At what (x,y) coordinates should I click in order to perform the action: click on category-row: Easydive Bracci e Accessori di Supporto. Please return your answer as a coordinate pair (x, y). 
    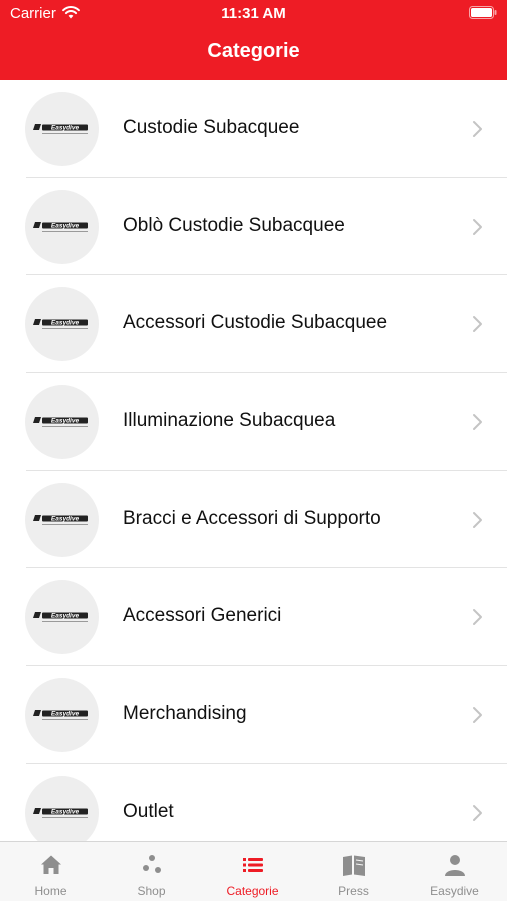
    Looking at the image, I should click on (253, 520).